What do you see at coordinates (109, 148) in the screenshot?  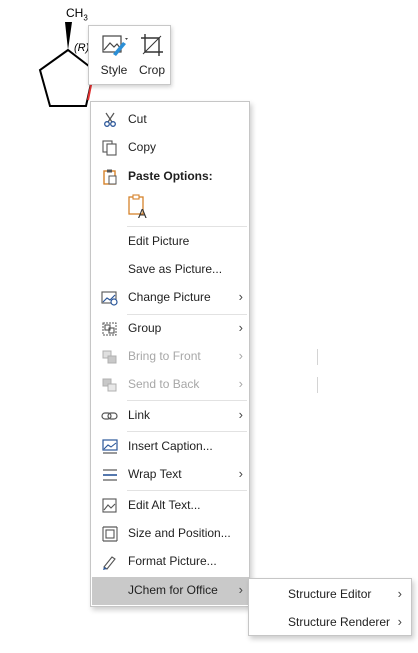 I see `copy-icon` at bounding box center [109, 148].